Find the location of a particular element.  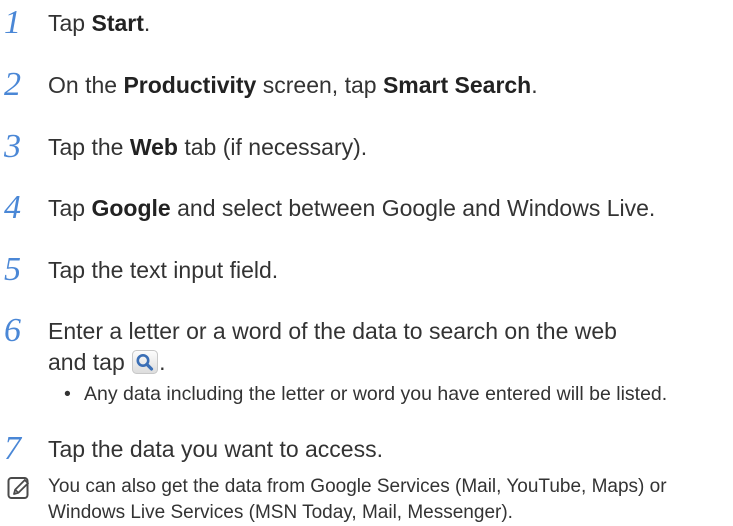

step-number: 4 is located at coordinates (12, 207).